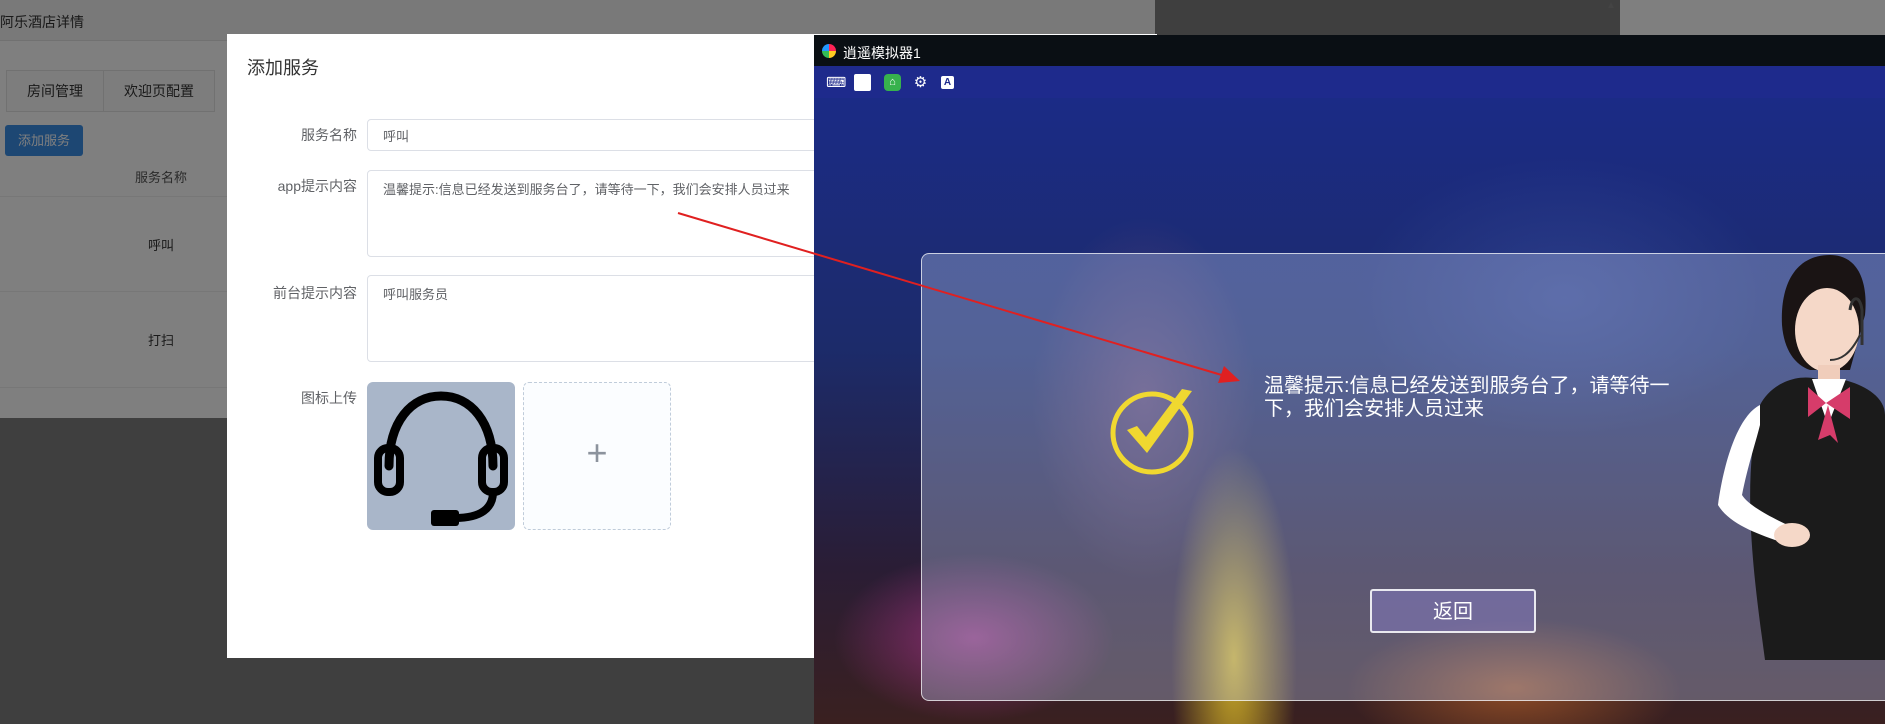  Describe the element at coordinates (329, 398) in the screenshot. I see `icon-upload-label: 图标上传` at that location.